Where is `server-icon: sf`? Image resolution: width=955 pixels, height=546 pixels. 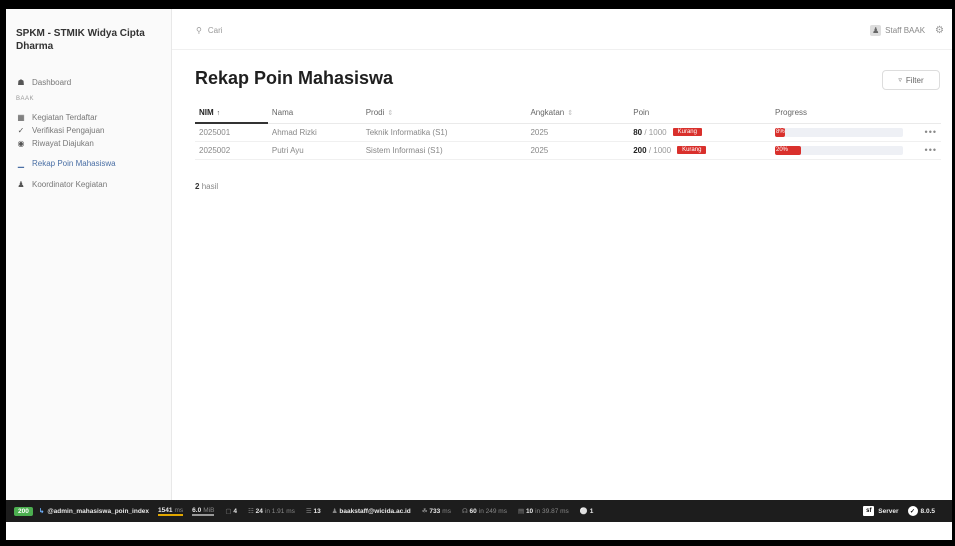
server-icon: sf is located at coordinates (869, 511).